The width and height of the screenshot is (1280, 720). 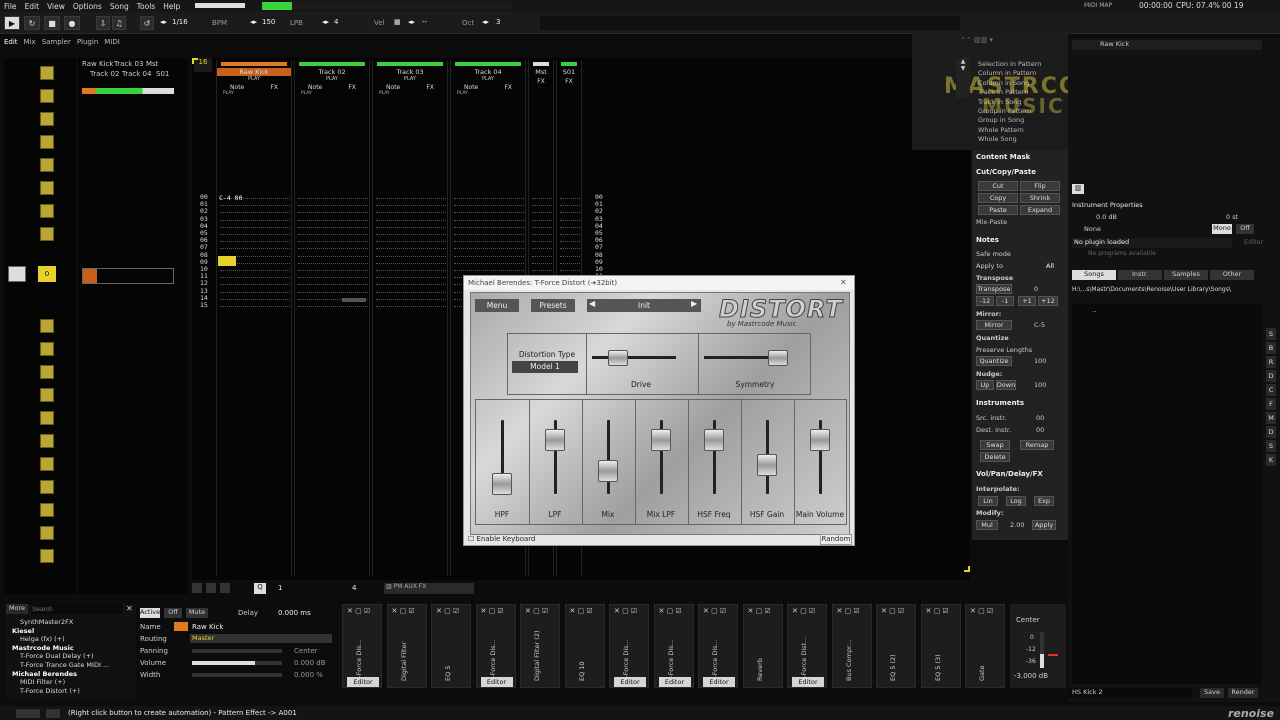 I want to click on copy-button: Copy, so click(x=998, y=198).